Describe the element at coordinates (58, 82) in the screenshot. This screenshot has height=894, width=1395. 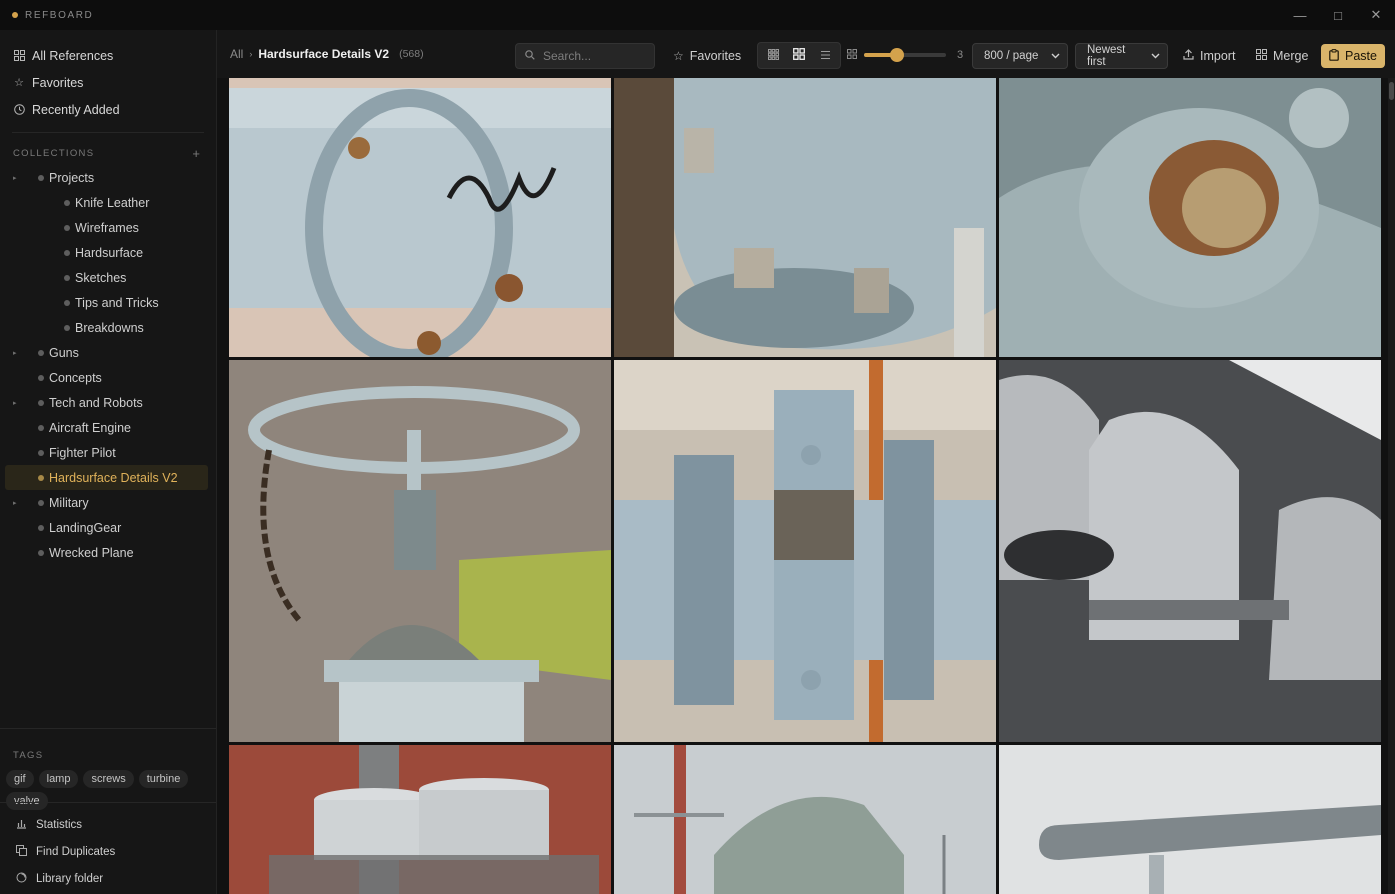
I see `nav-label: Favorites` at that location.